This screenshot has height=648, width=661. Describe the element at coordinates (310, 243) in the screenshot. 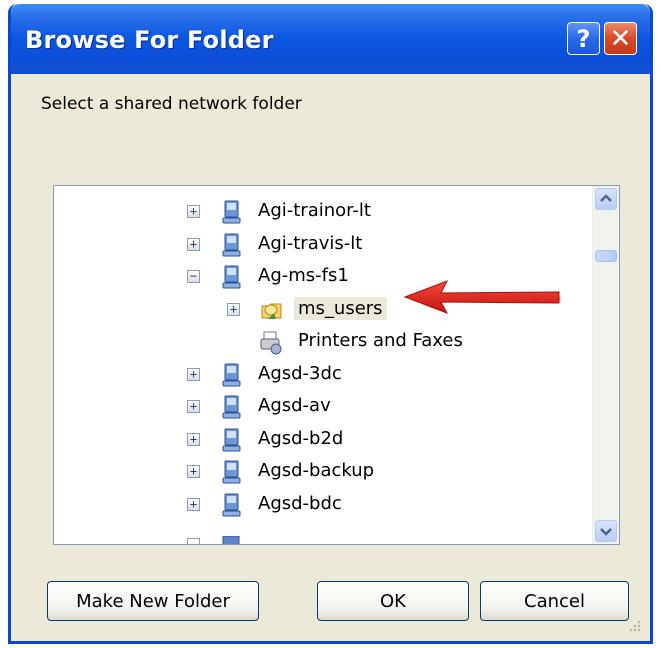

I see `tree-item-label: Agi-travis-lt` at that location.